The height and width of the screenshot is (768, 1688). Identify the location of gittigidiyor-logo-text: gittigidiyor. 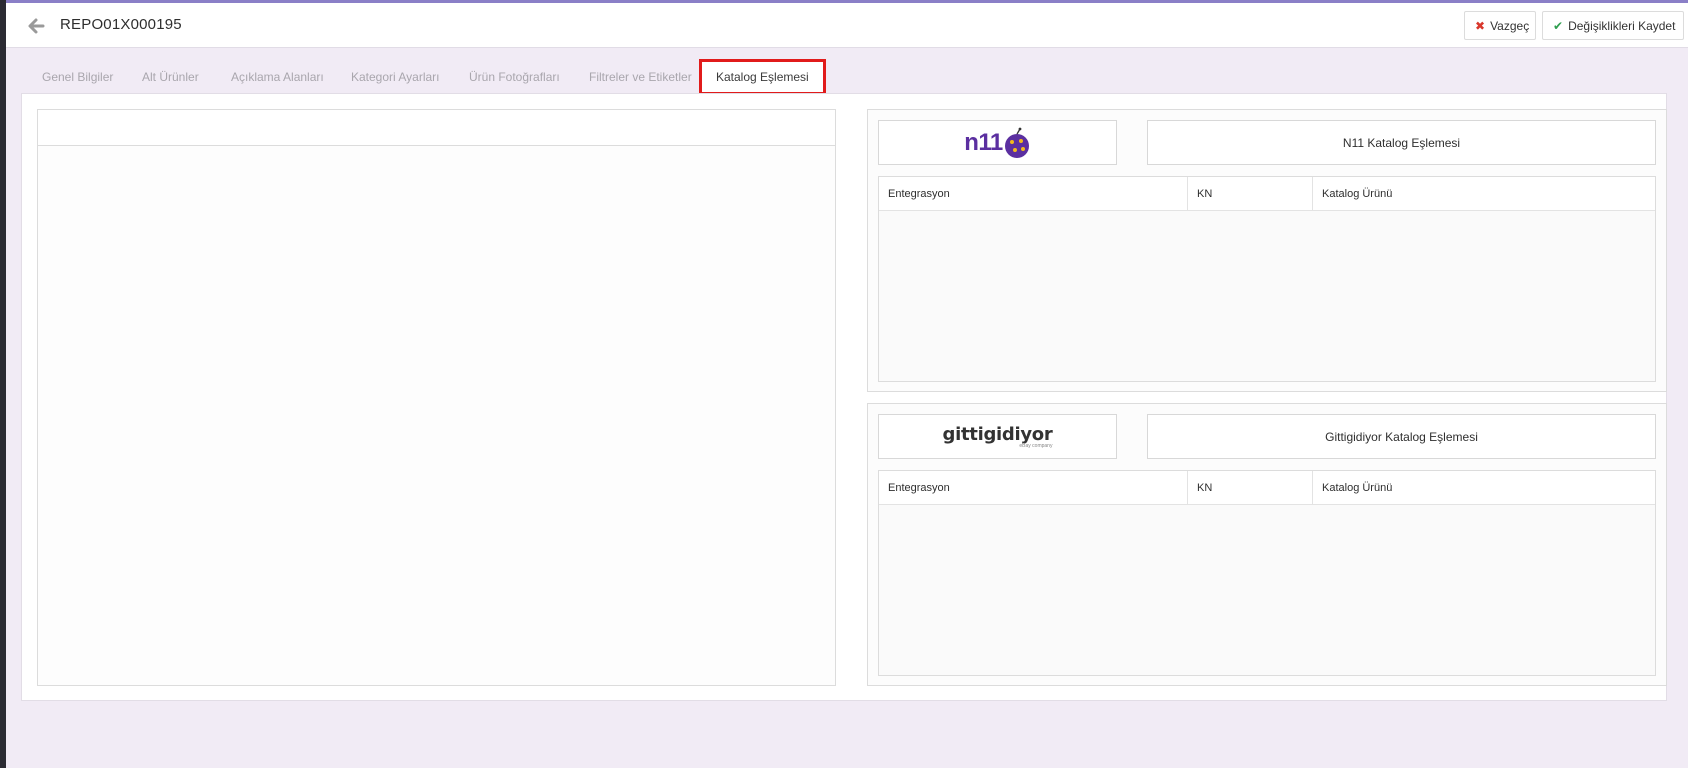
(997, 434).